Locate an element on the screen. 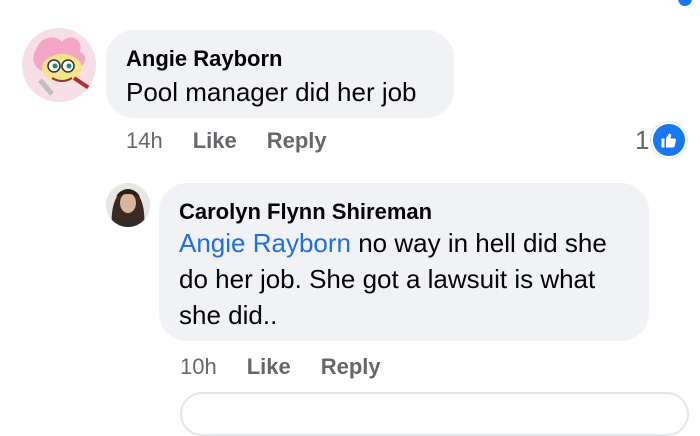 The width and height of the screenshot is (700, 436). thumbs-up-icon is located at coordinates (669, 140).